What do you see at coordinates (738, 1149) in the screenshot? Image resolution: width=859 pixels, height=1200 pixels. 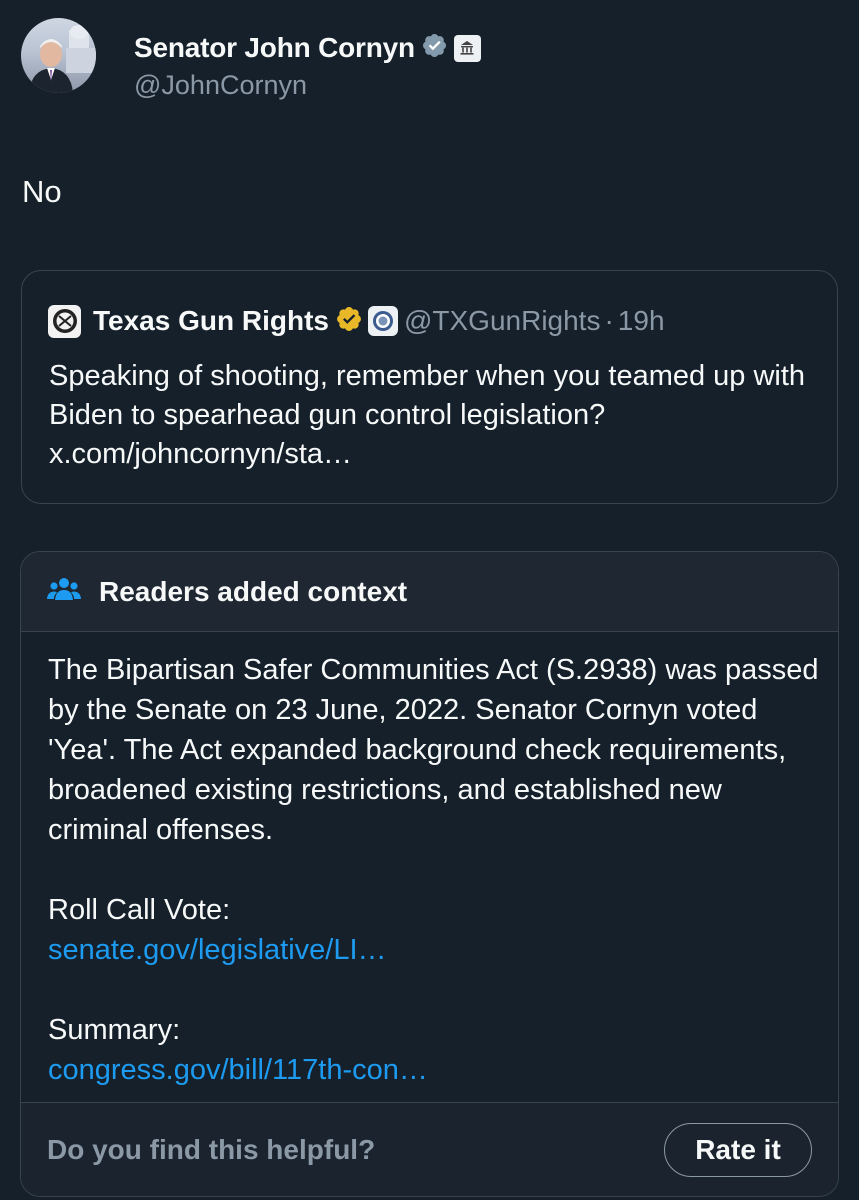 I see `rate-it-button: Rate it` at bounding box center [738, 1149].